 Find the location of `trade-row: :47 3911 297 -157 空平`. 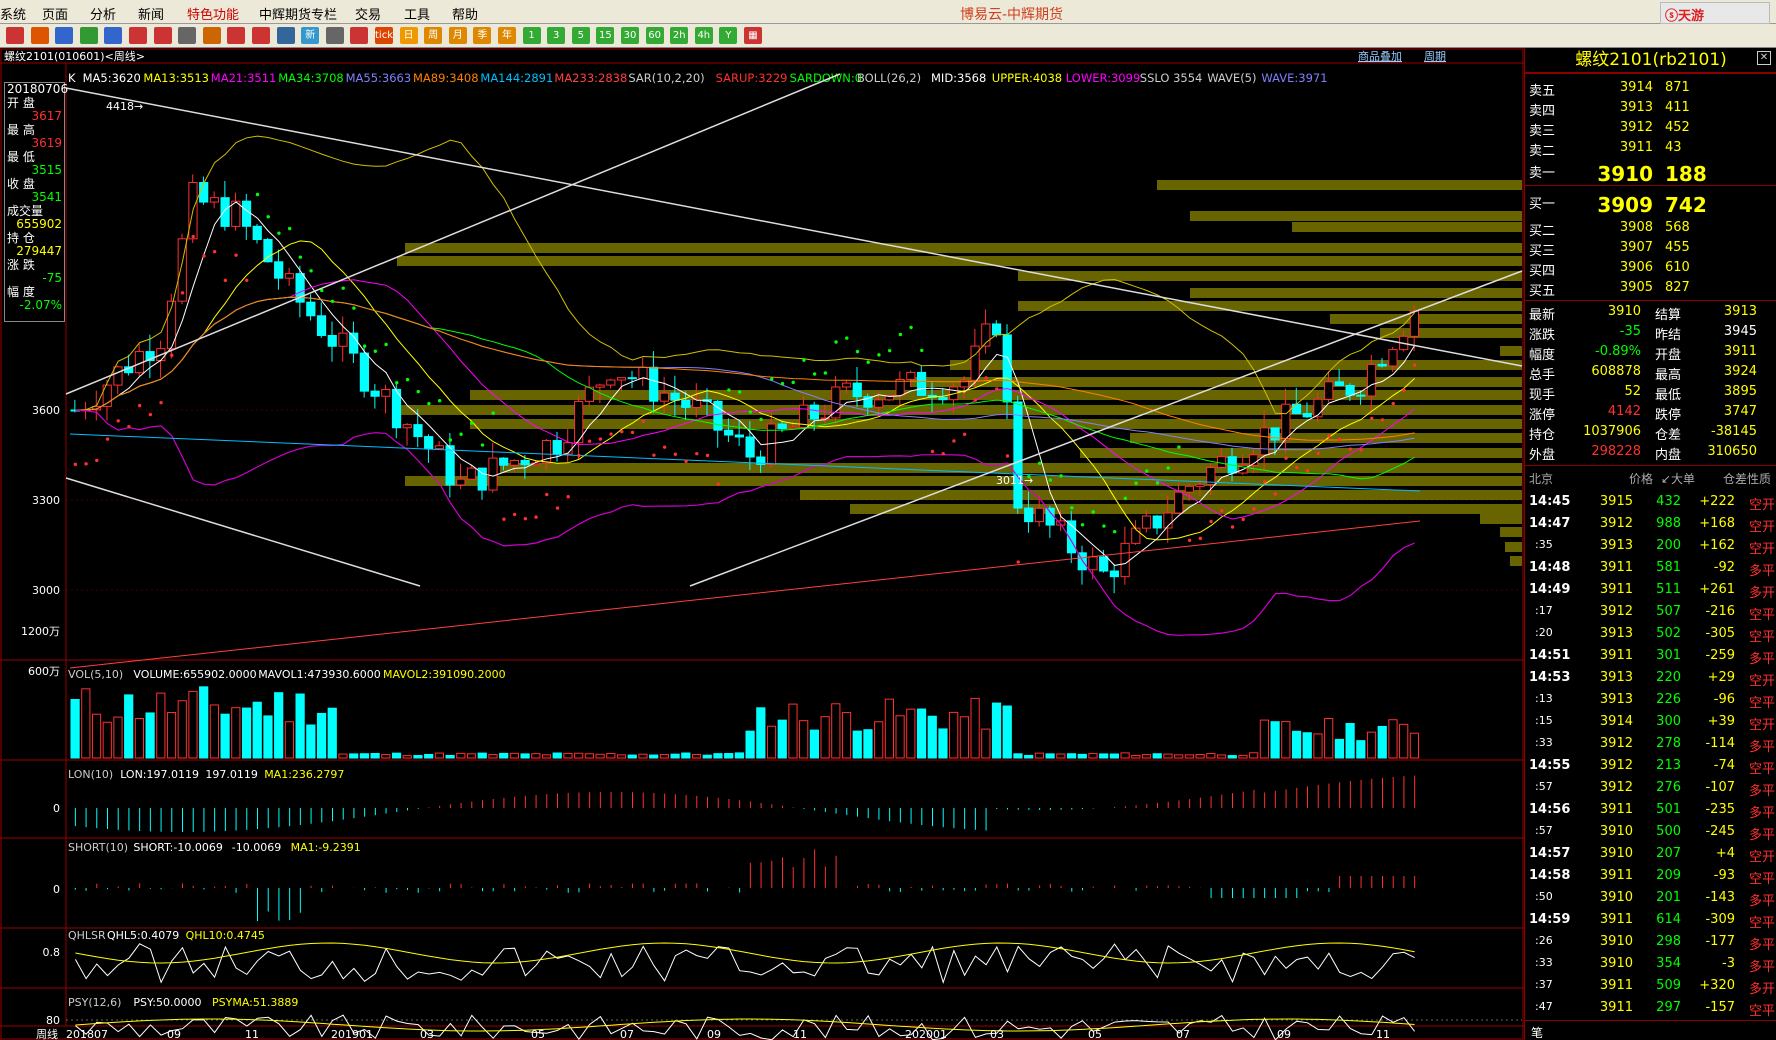

trade-row: :47 3911 297 -157 空平 is located at coordinates (1650, 1008).